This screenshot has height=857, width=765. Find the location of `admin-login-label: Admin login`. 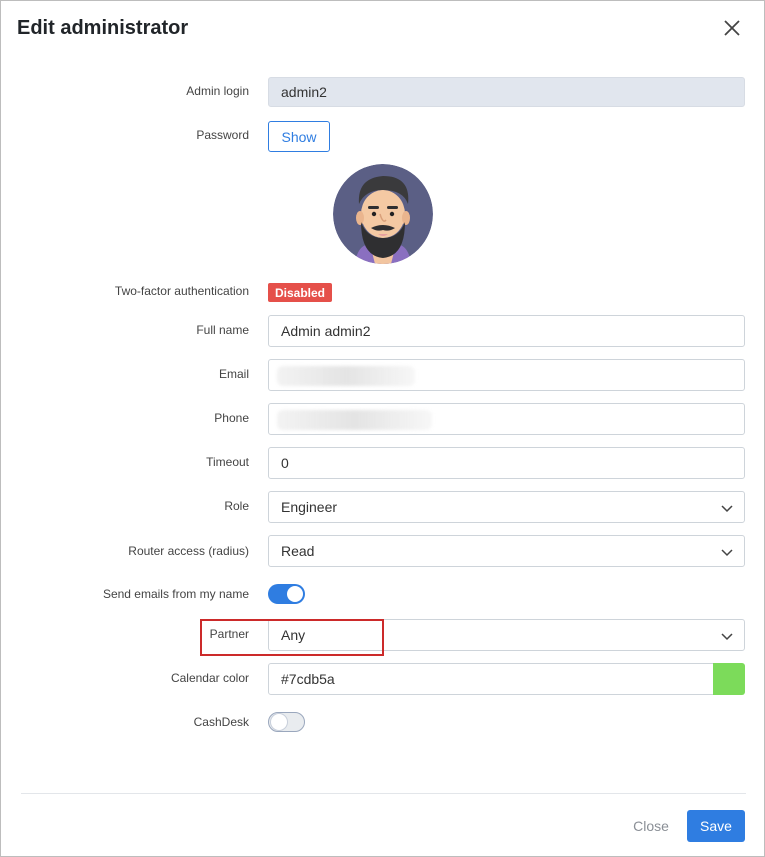

admin-login-label: Admin login is located at coordinates (217, 91).